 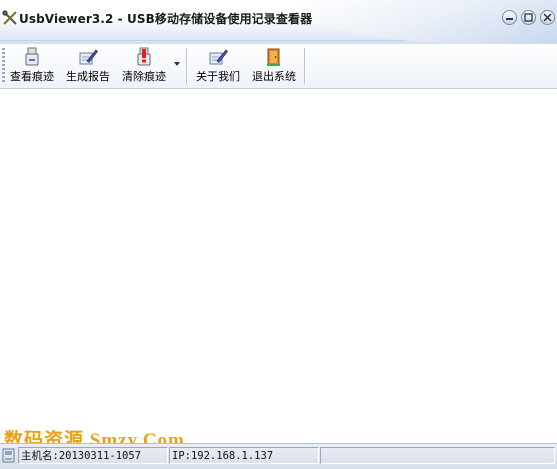 I want to click on status-panel-empty, so click(x=437, y=455).